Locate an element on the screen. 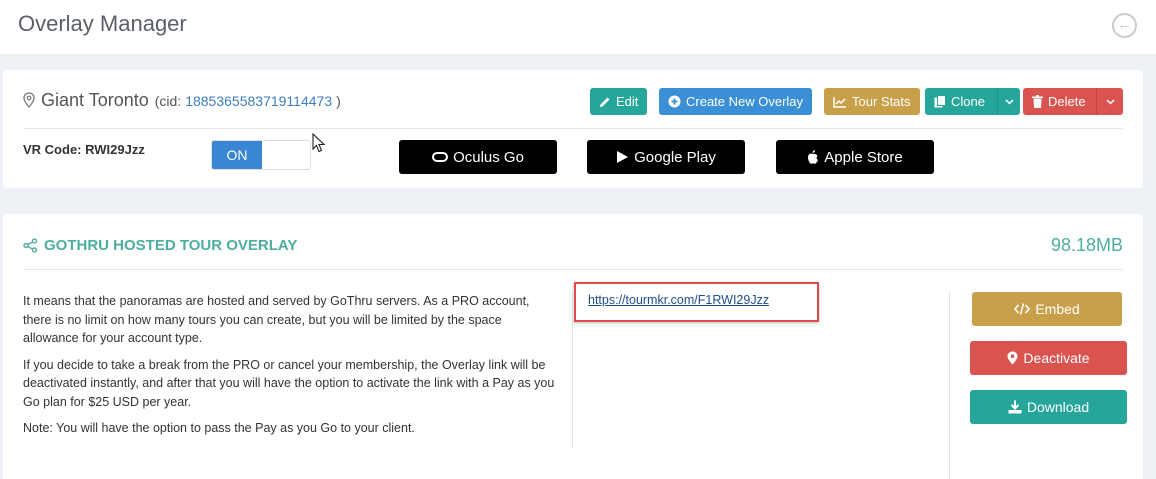 Image resolution: width=1156 pixels, height=479 pixels. share-icon is located at coordinates (30, 245).